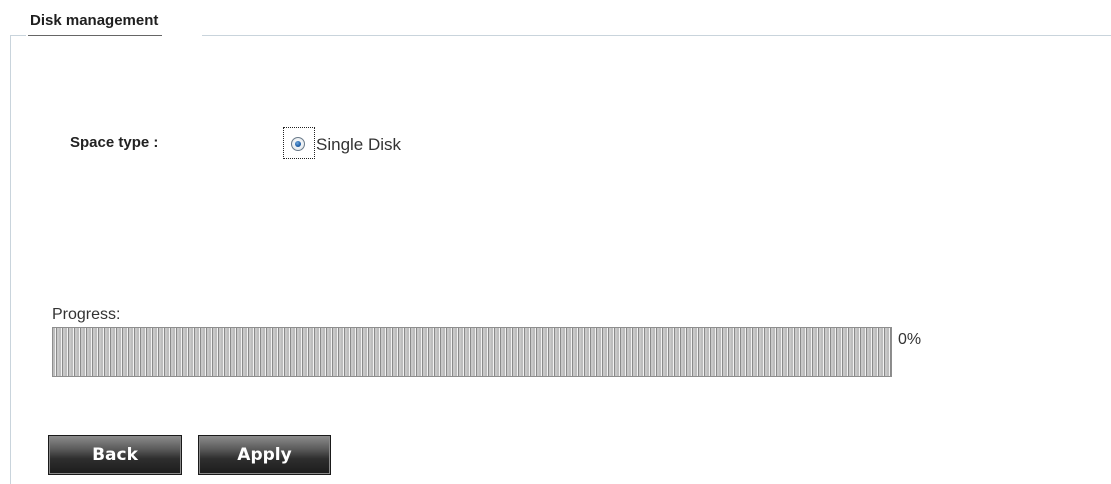 The image size is (1111, 484). What do you see at coordinates (656, 35) in the screenshot?
I see `panel-border-top-right` at bounding box center [656, 35].